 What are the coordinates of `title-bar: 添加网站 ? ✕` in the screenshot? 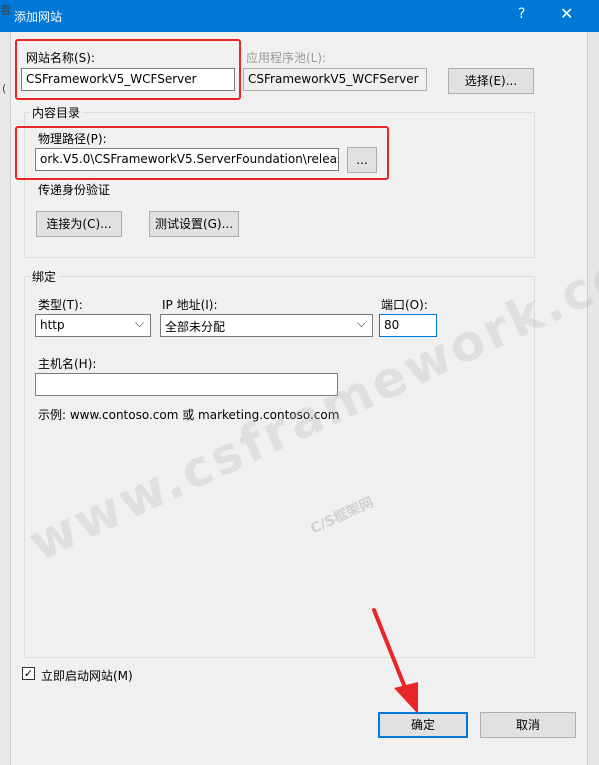 It's located at (299, 16).